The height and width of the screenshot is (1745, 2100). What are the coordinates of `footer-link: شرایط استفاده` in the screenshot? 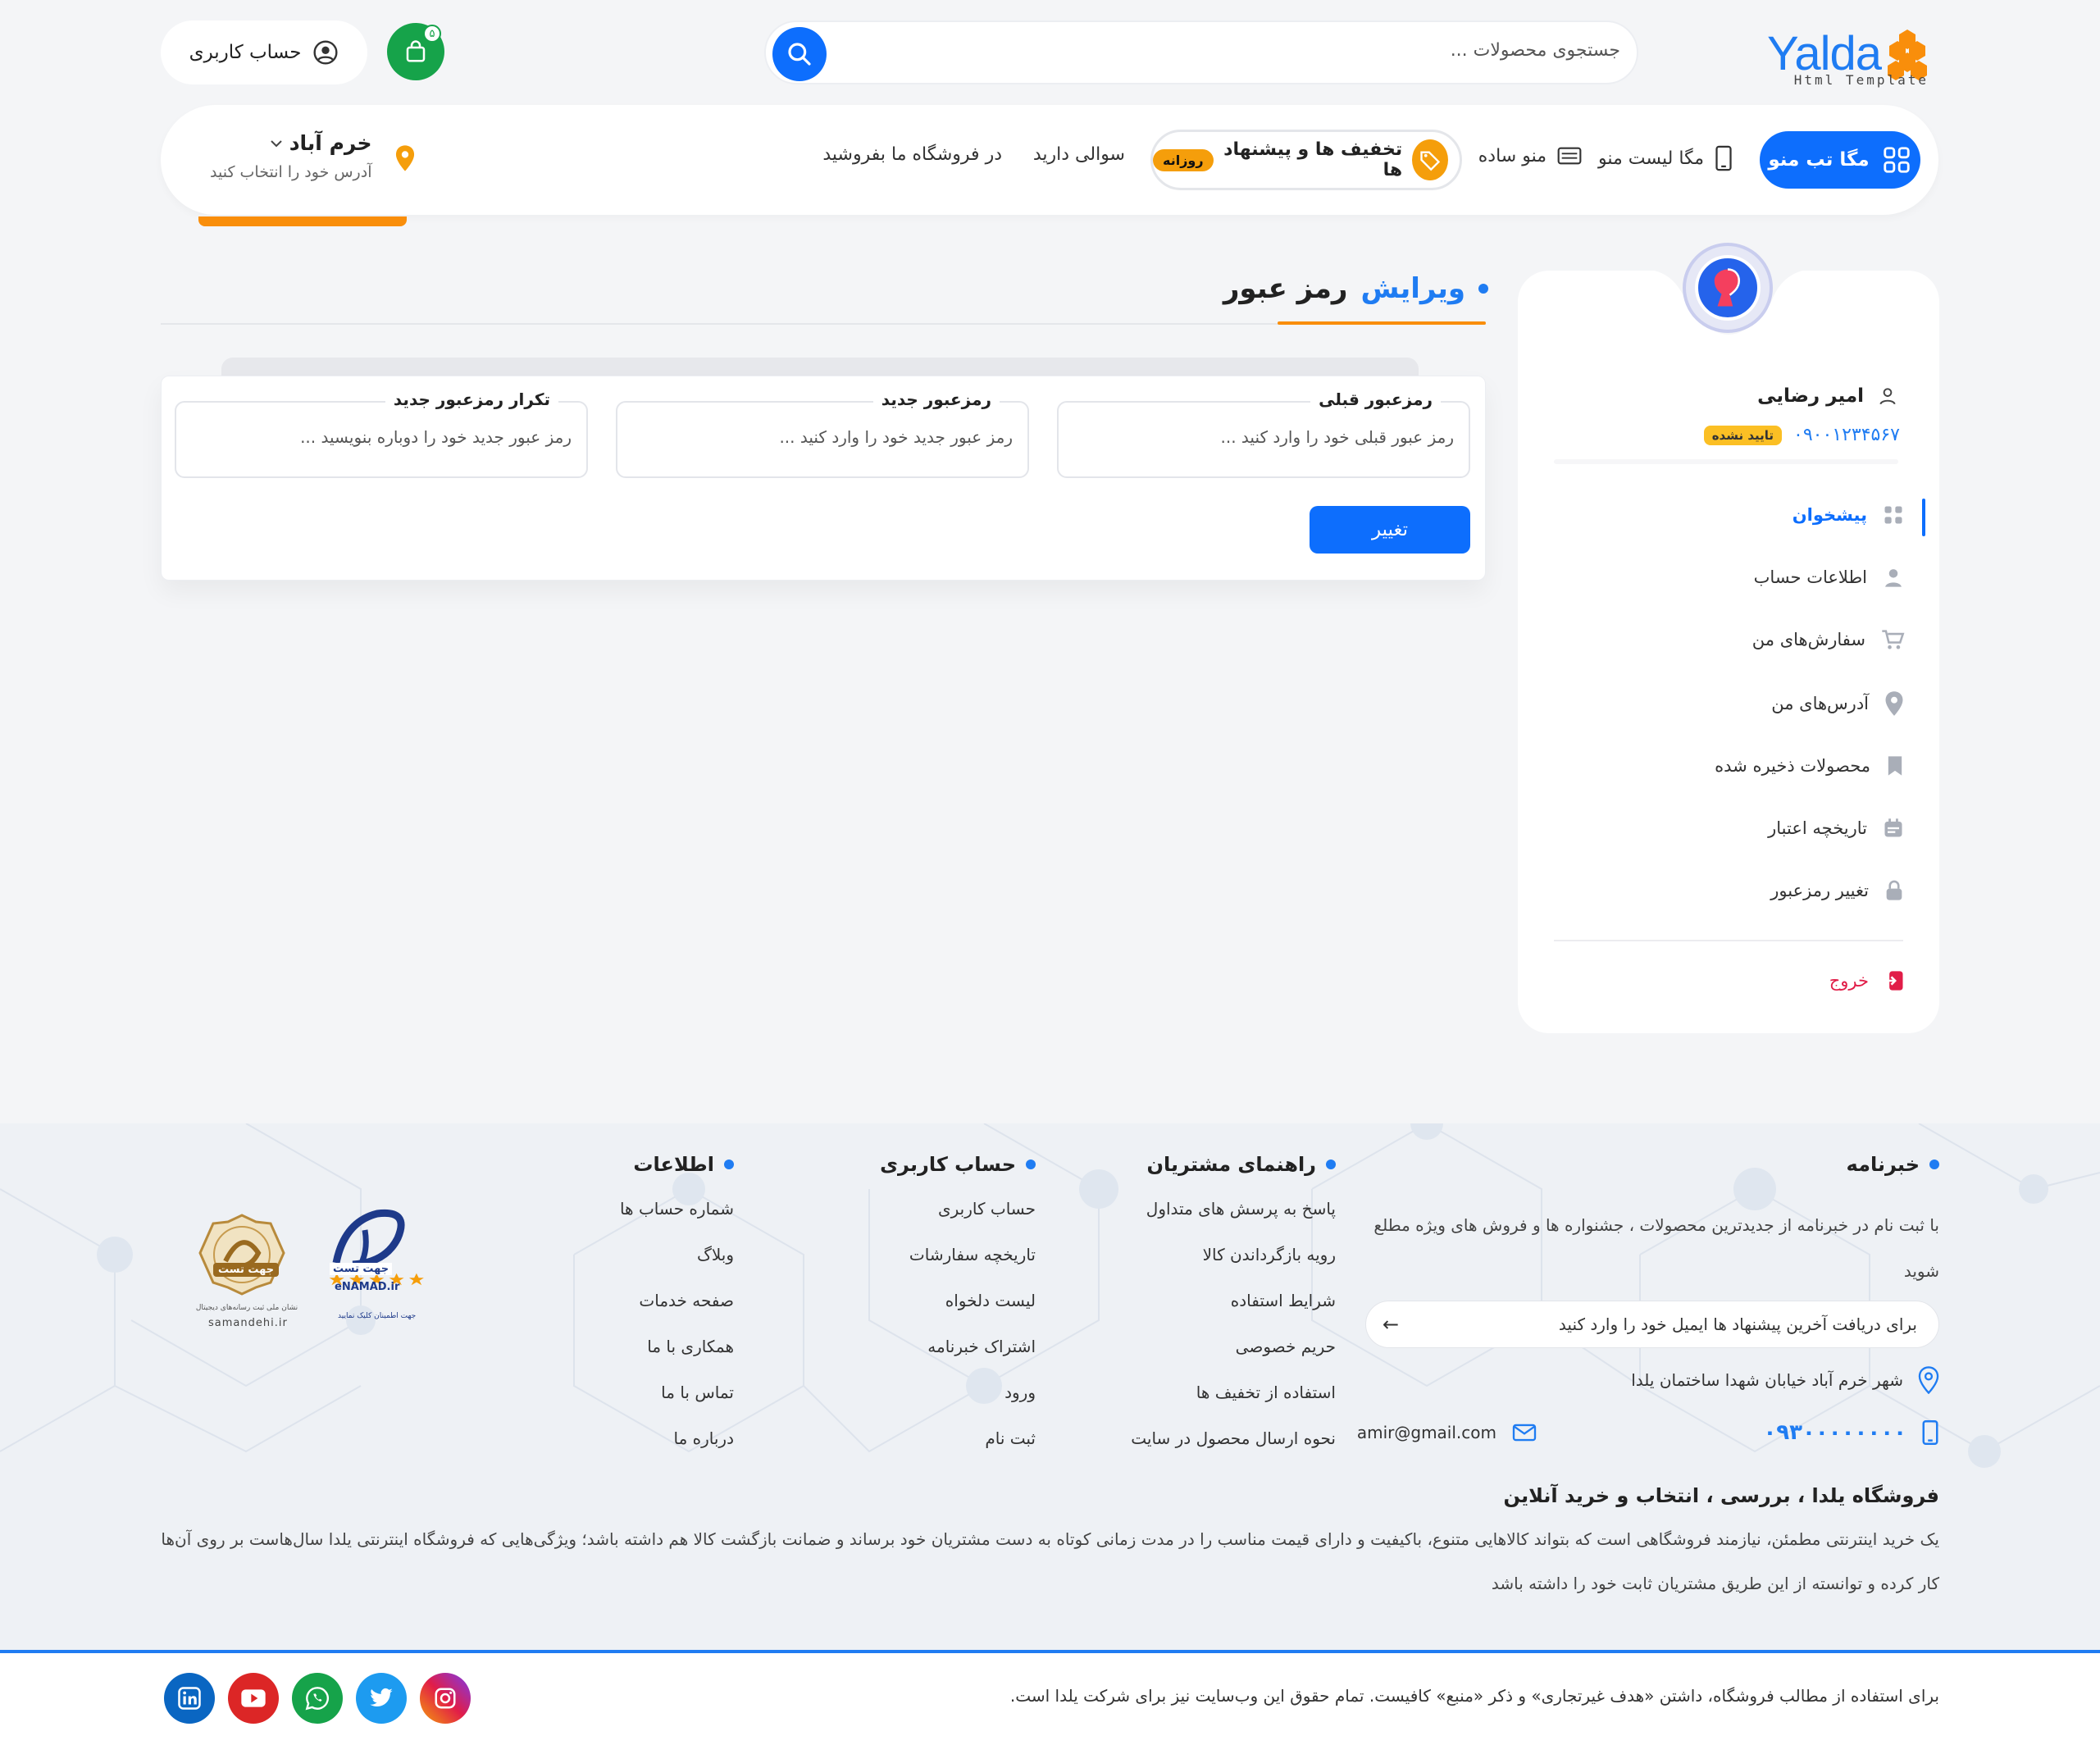 It's located at (1283, 1301).